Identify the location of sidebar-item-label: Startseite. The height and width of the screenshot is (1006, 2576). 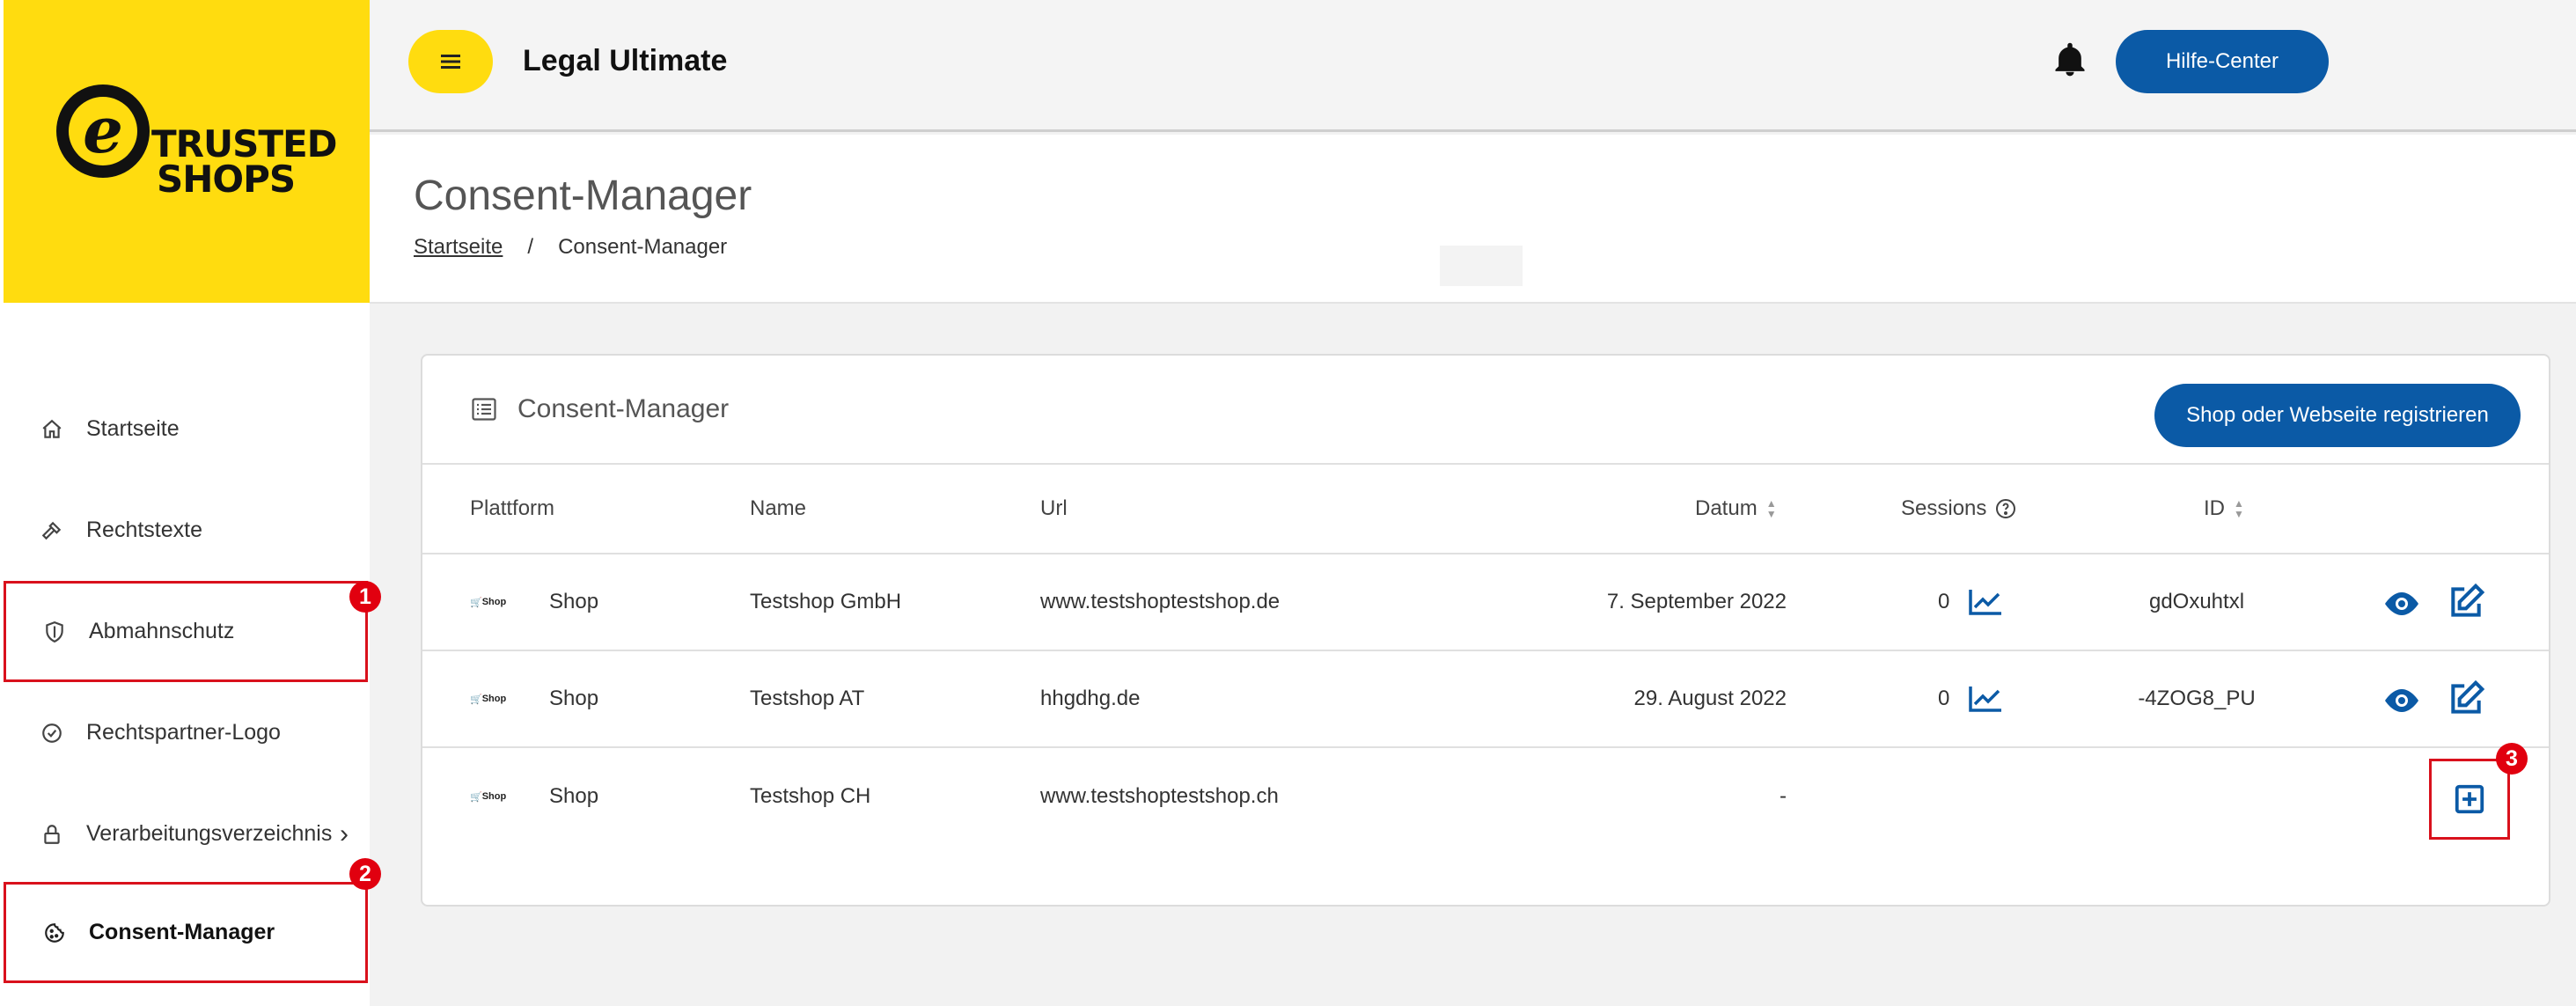
(133, 428).